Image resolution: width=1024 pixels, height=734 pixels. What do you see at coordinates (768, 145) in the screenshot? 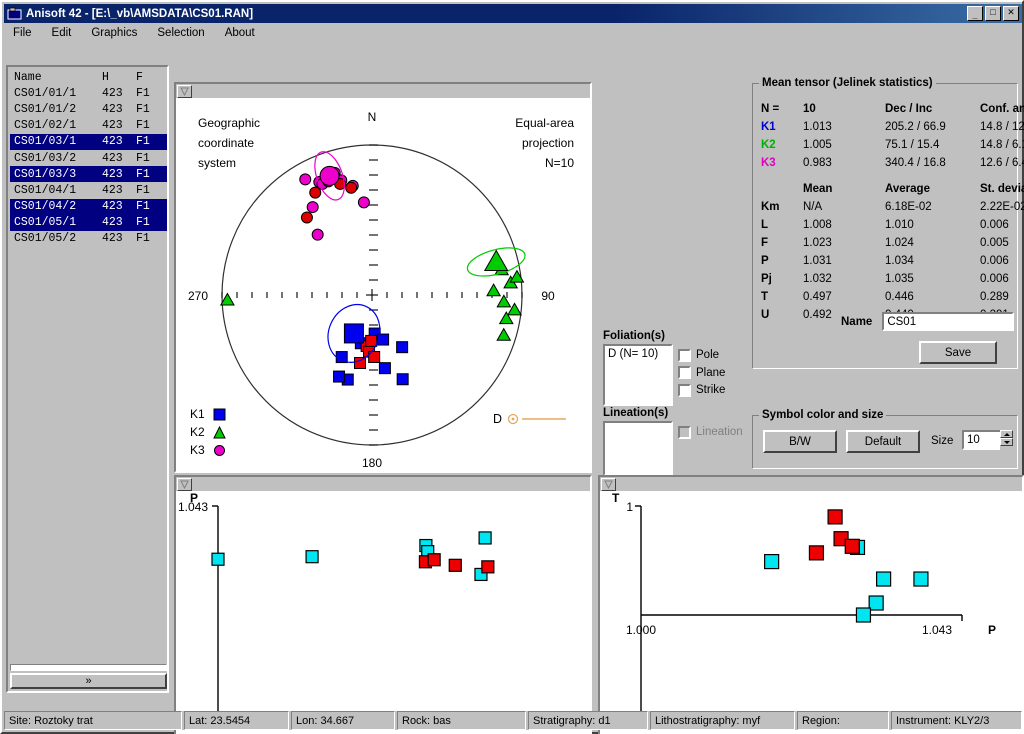
I see `tensor-axis-name: K2` at bounding box center [768, 145].